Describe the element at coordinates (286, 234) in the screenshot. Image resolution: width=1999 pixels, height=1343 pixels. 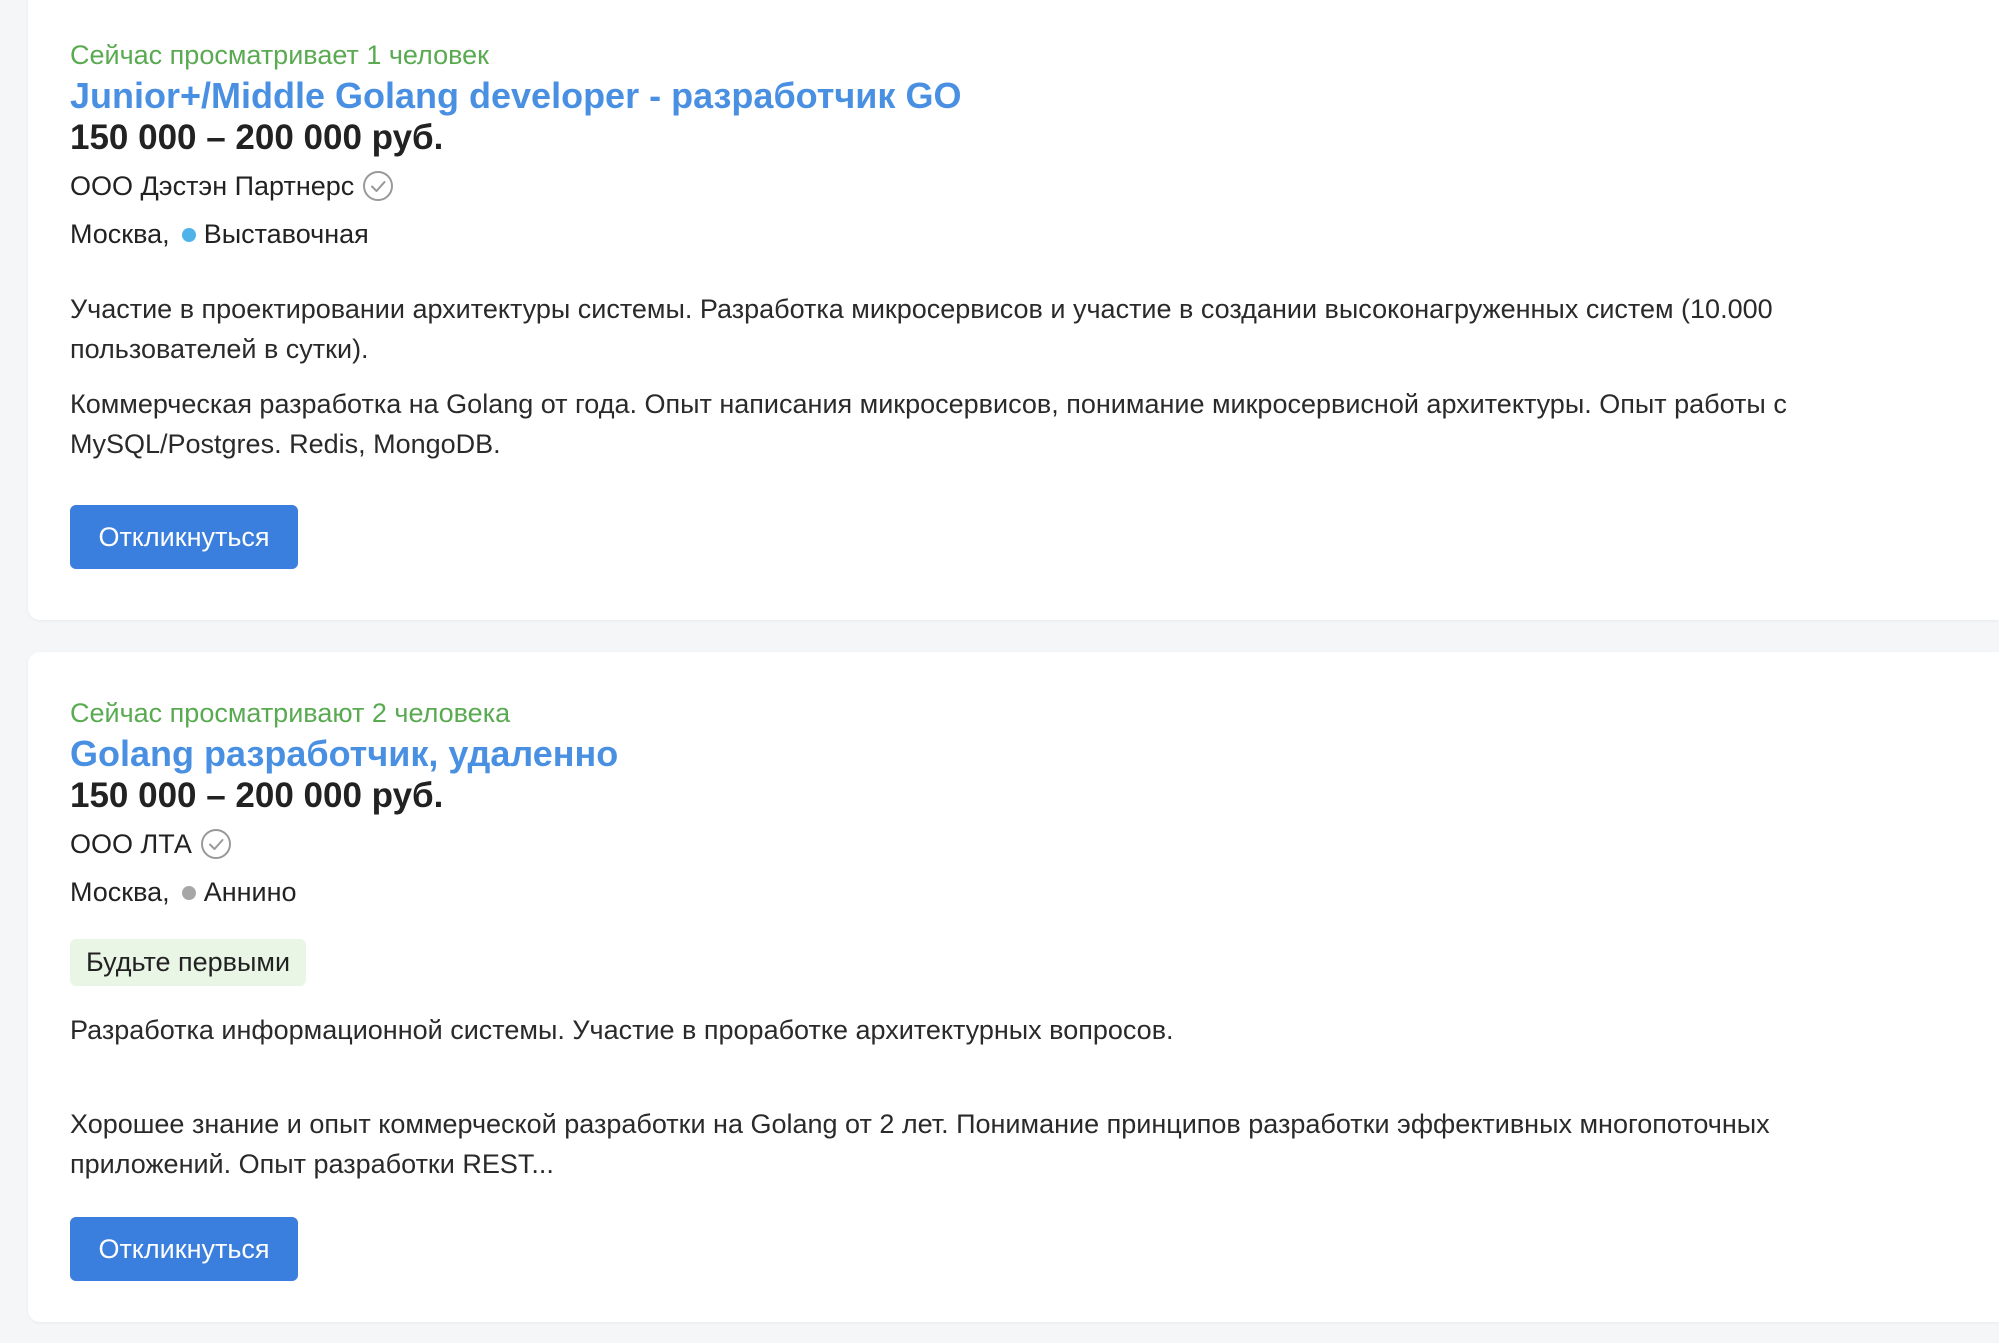
I see `metro-station: Выставочная` at that location.